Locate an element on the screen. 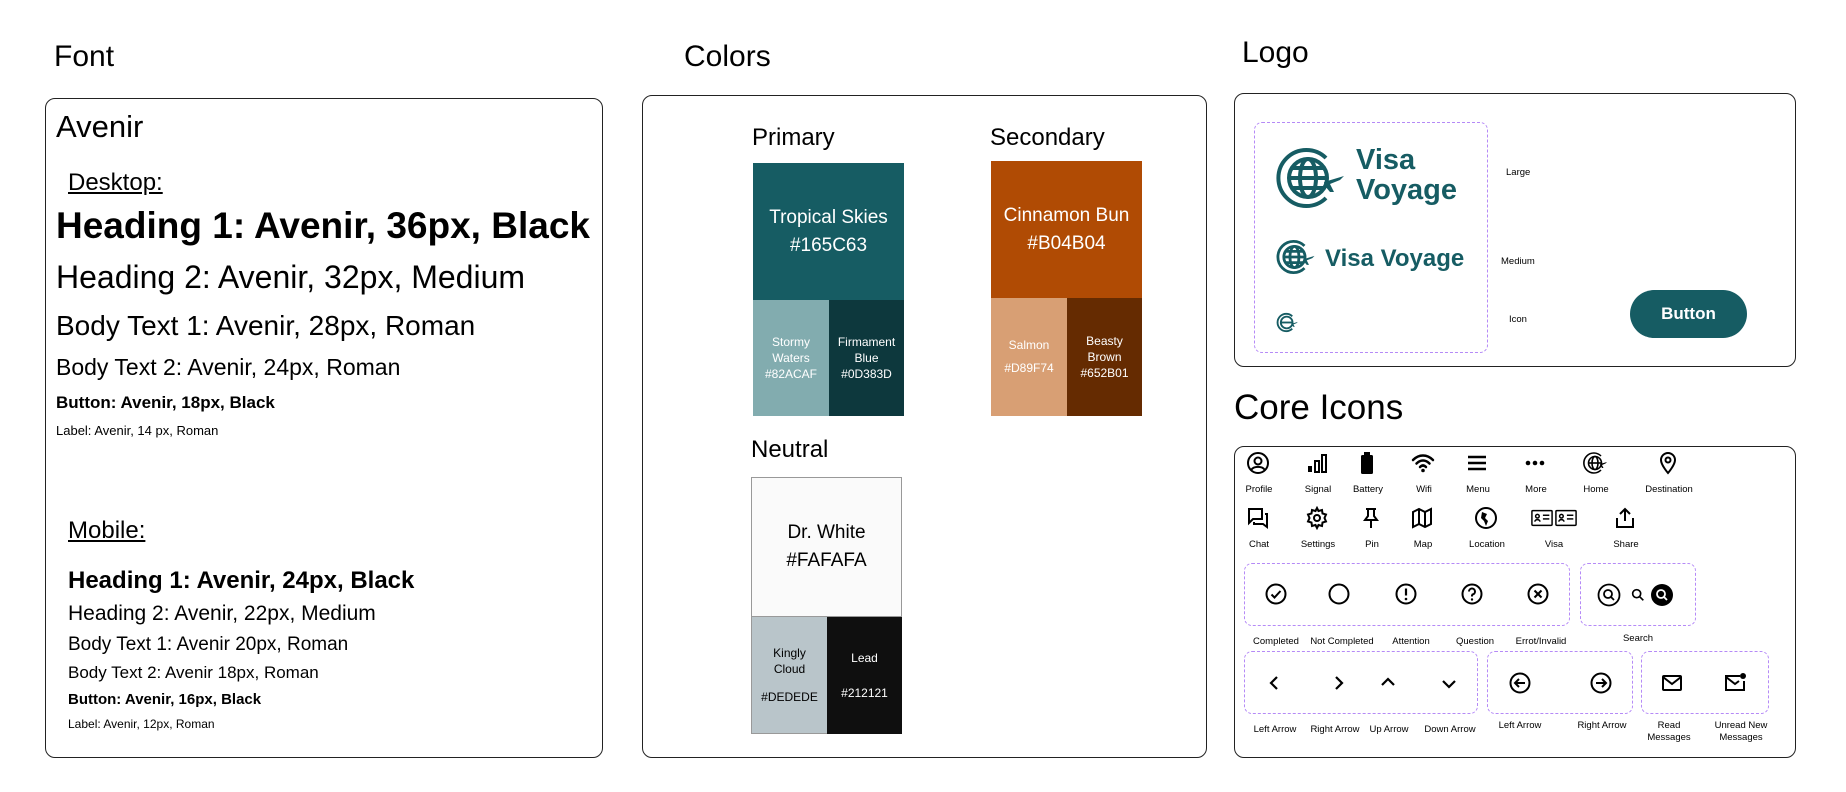 This screenshot has height=792, width=1846. swatch-hex: #D89F74 is located at coordinates (1029, 368).